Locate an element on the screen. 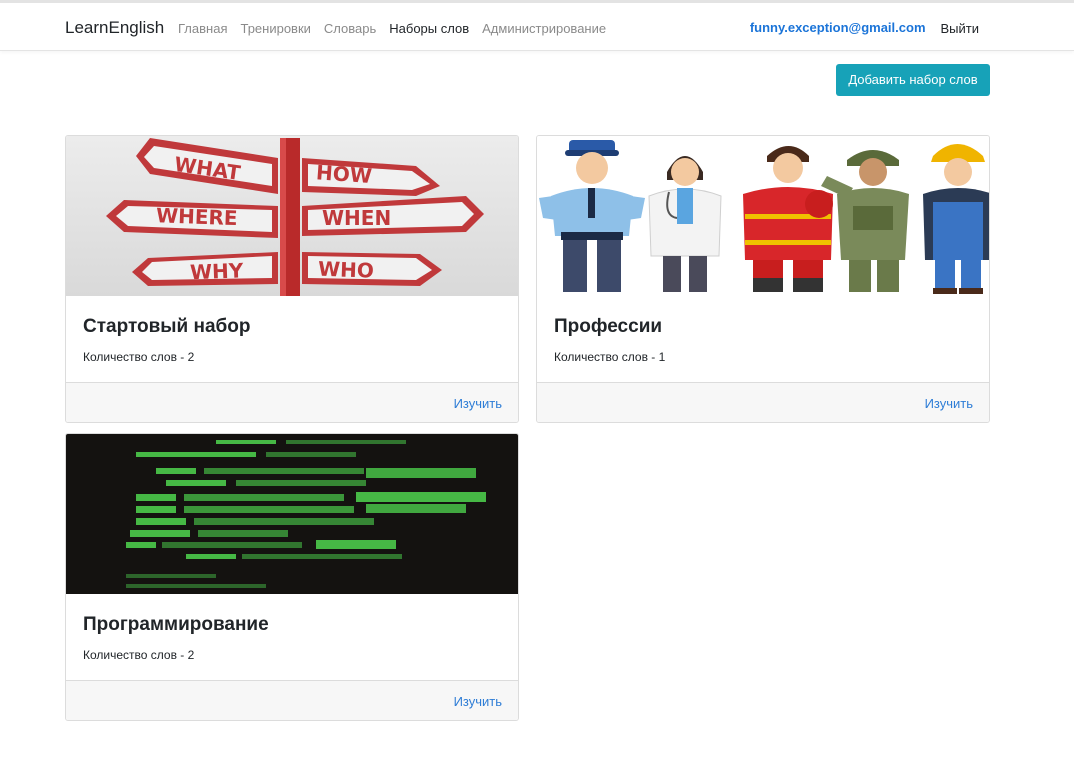  nav-link-dictionary: Словарь is located at coordinates (350, 28).